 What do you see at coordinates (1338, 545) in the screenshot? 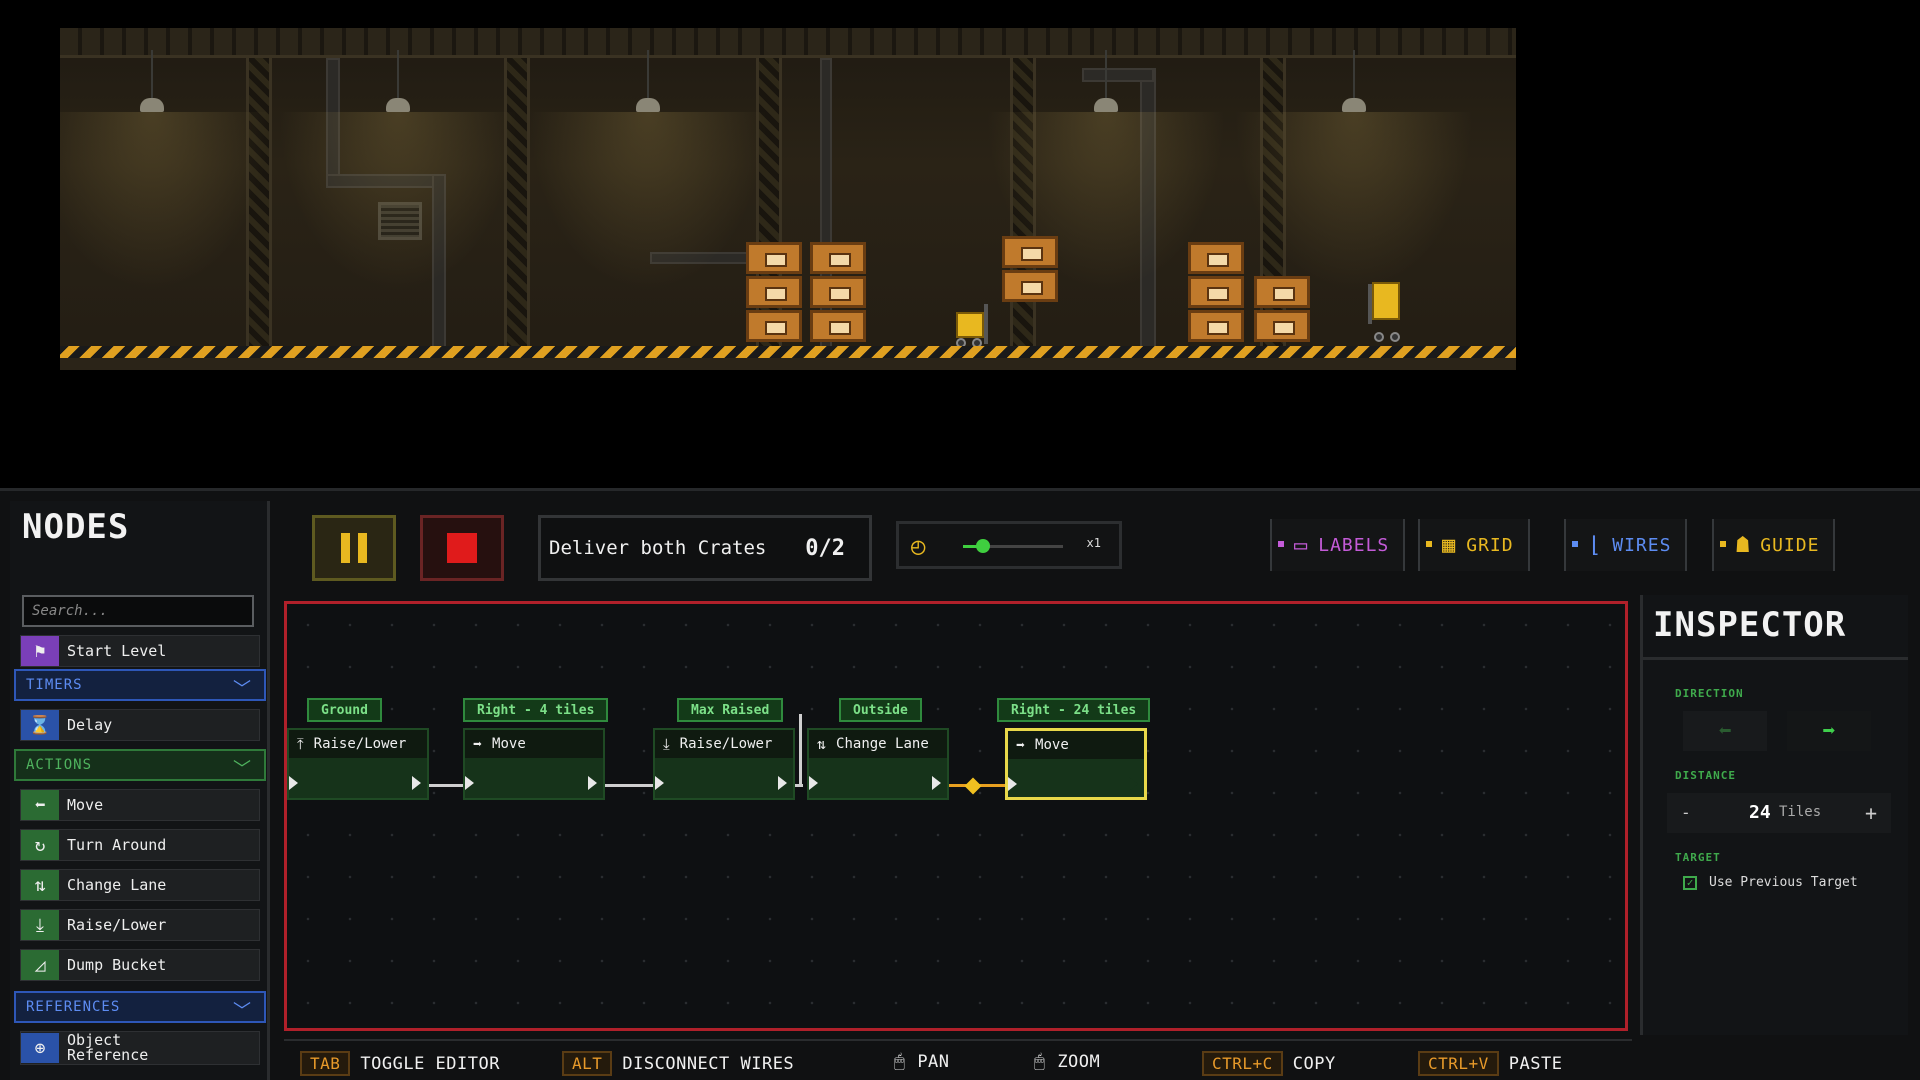
I see `labels-toggle: ▭ LABELS` at bounding box center [1338, 545].